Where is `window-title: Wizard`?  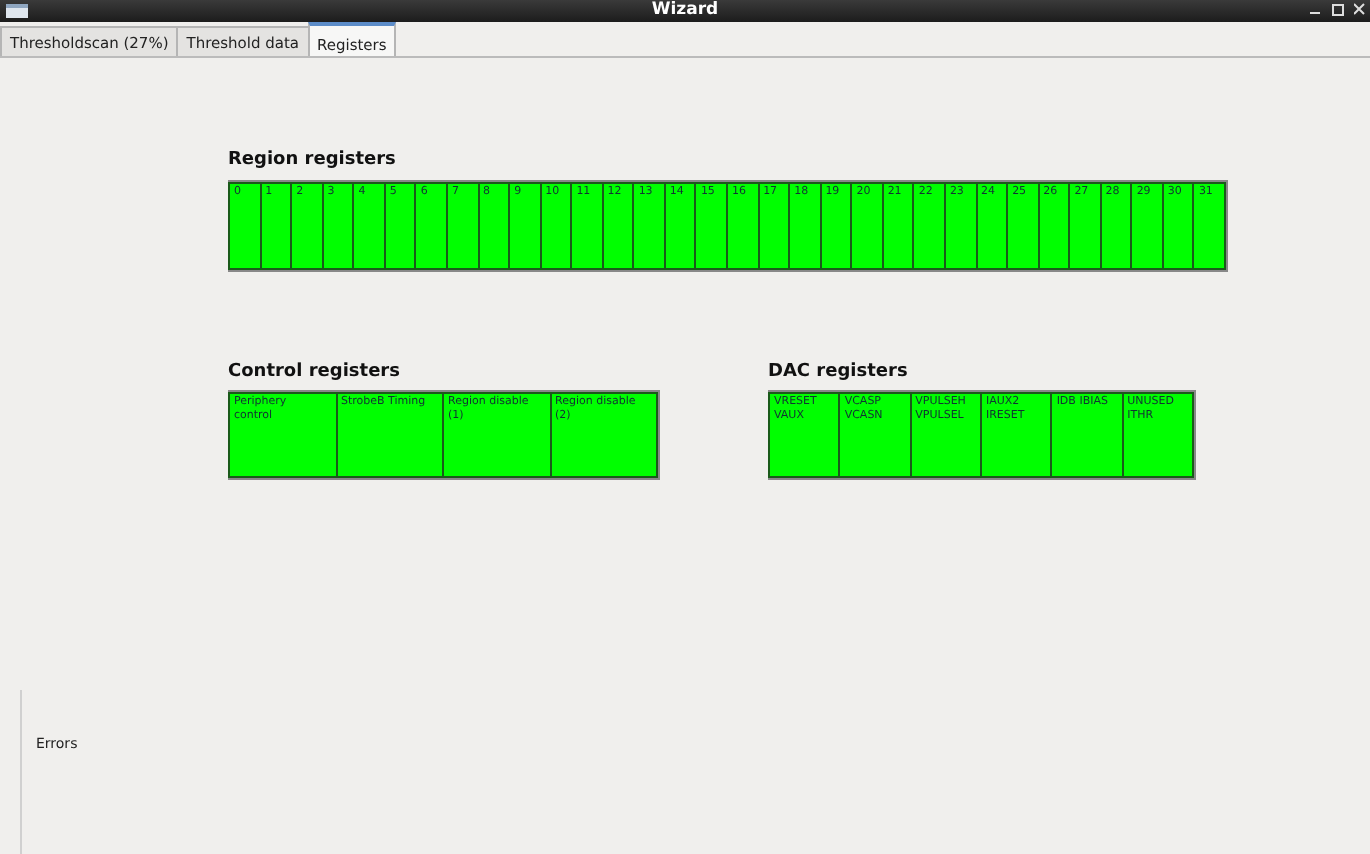
window-title: Wizard is located at coordinates (685, 11).